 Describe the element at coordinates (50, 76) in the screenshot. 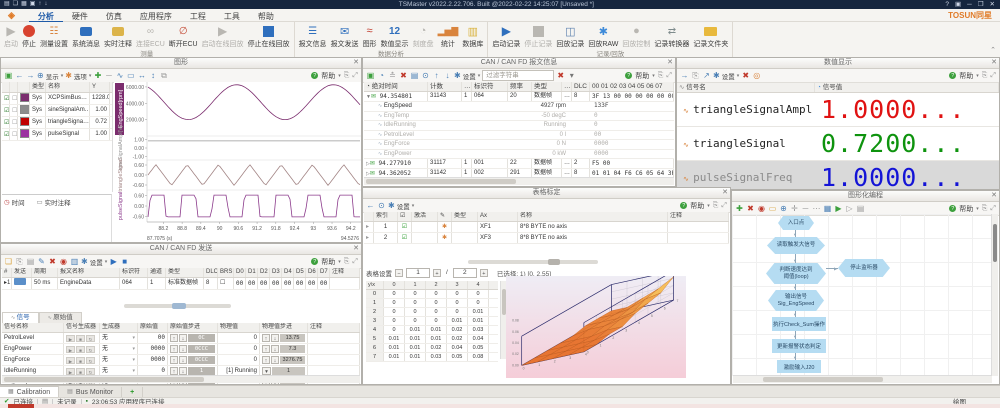

I see `display-dropdown: ⊕ 显示 ▾` at that location.